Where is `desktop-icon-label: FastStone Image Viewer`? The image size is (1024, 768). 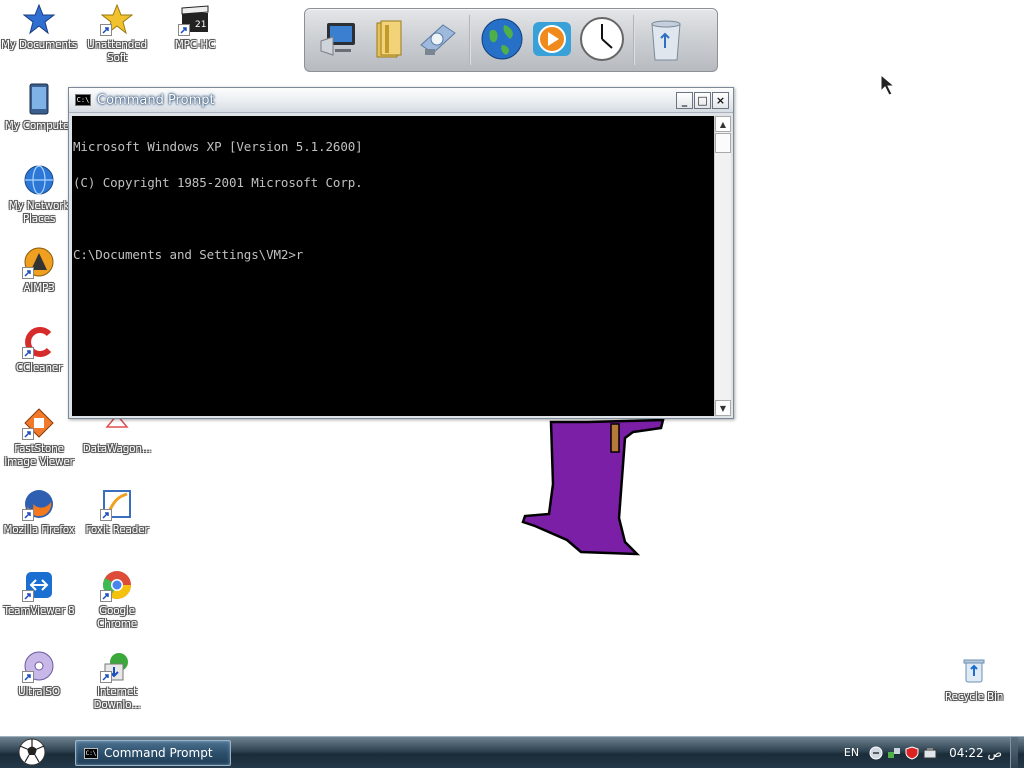
desktop-icon-label: FastStone Image Viewer is located at coordinates (39, 455).